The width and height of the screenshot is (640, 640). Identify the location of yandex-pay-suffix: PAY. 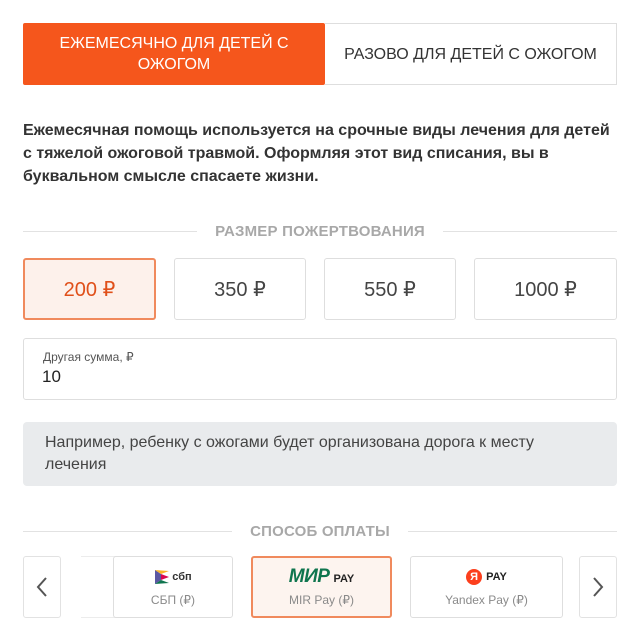
(496, 577).